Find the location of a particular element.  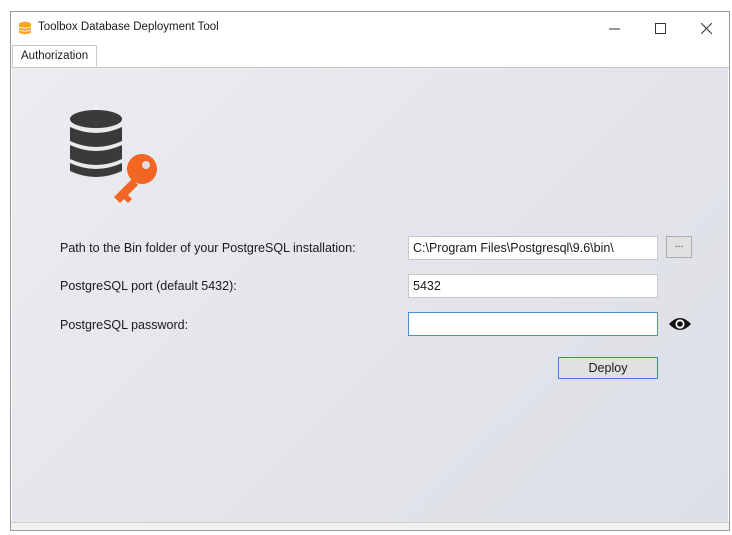

maximize-icon is located at coordinates (660, 28).